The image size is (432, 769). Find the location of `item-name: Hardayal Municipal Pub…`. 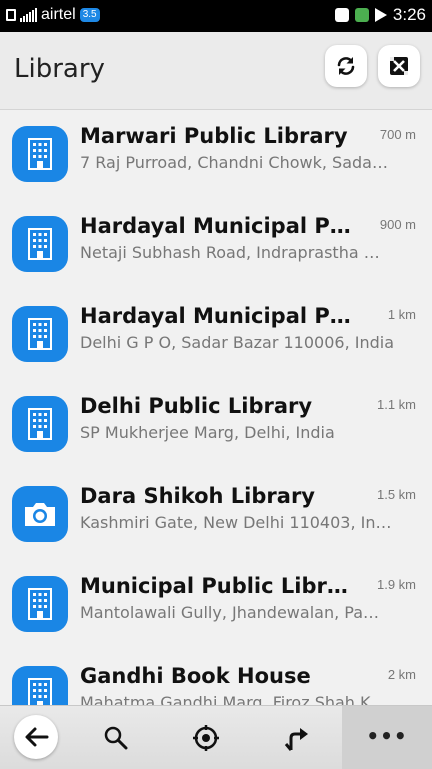

item-name: Hardayal Municipal Pub… is located at coordinates (220, 226).